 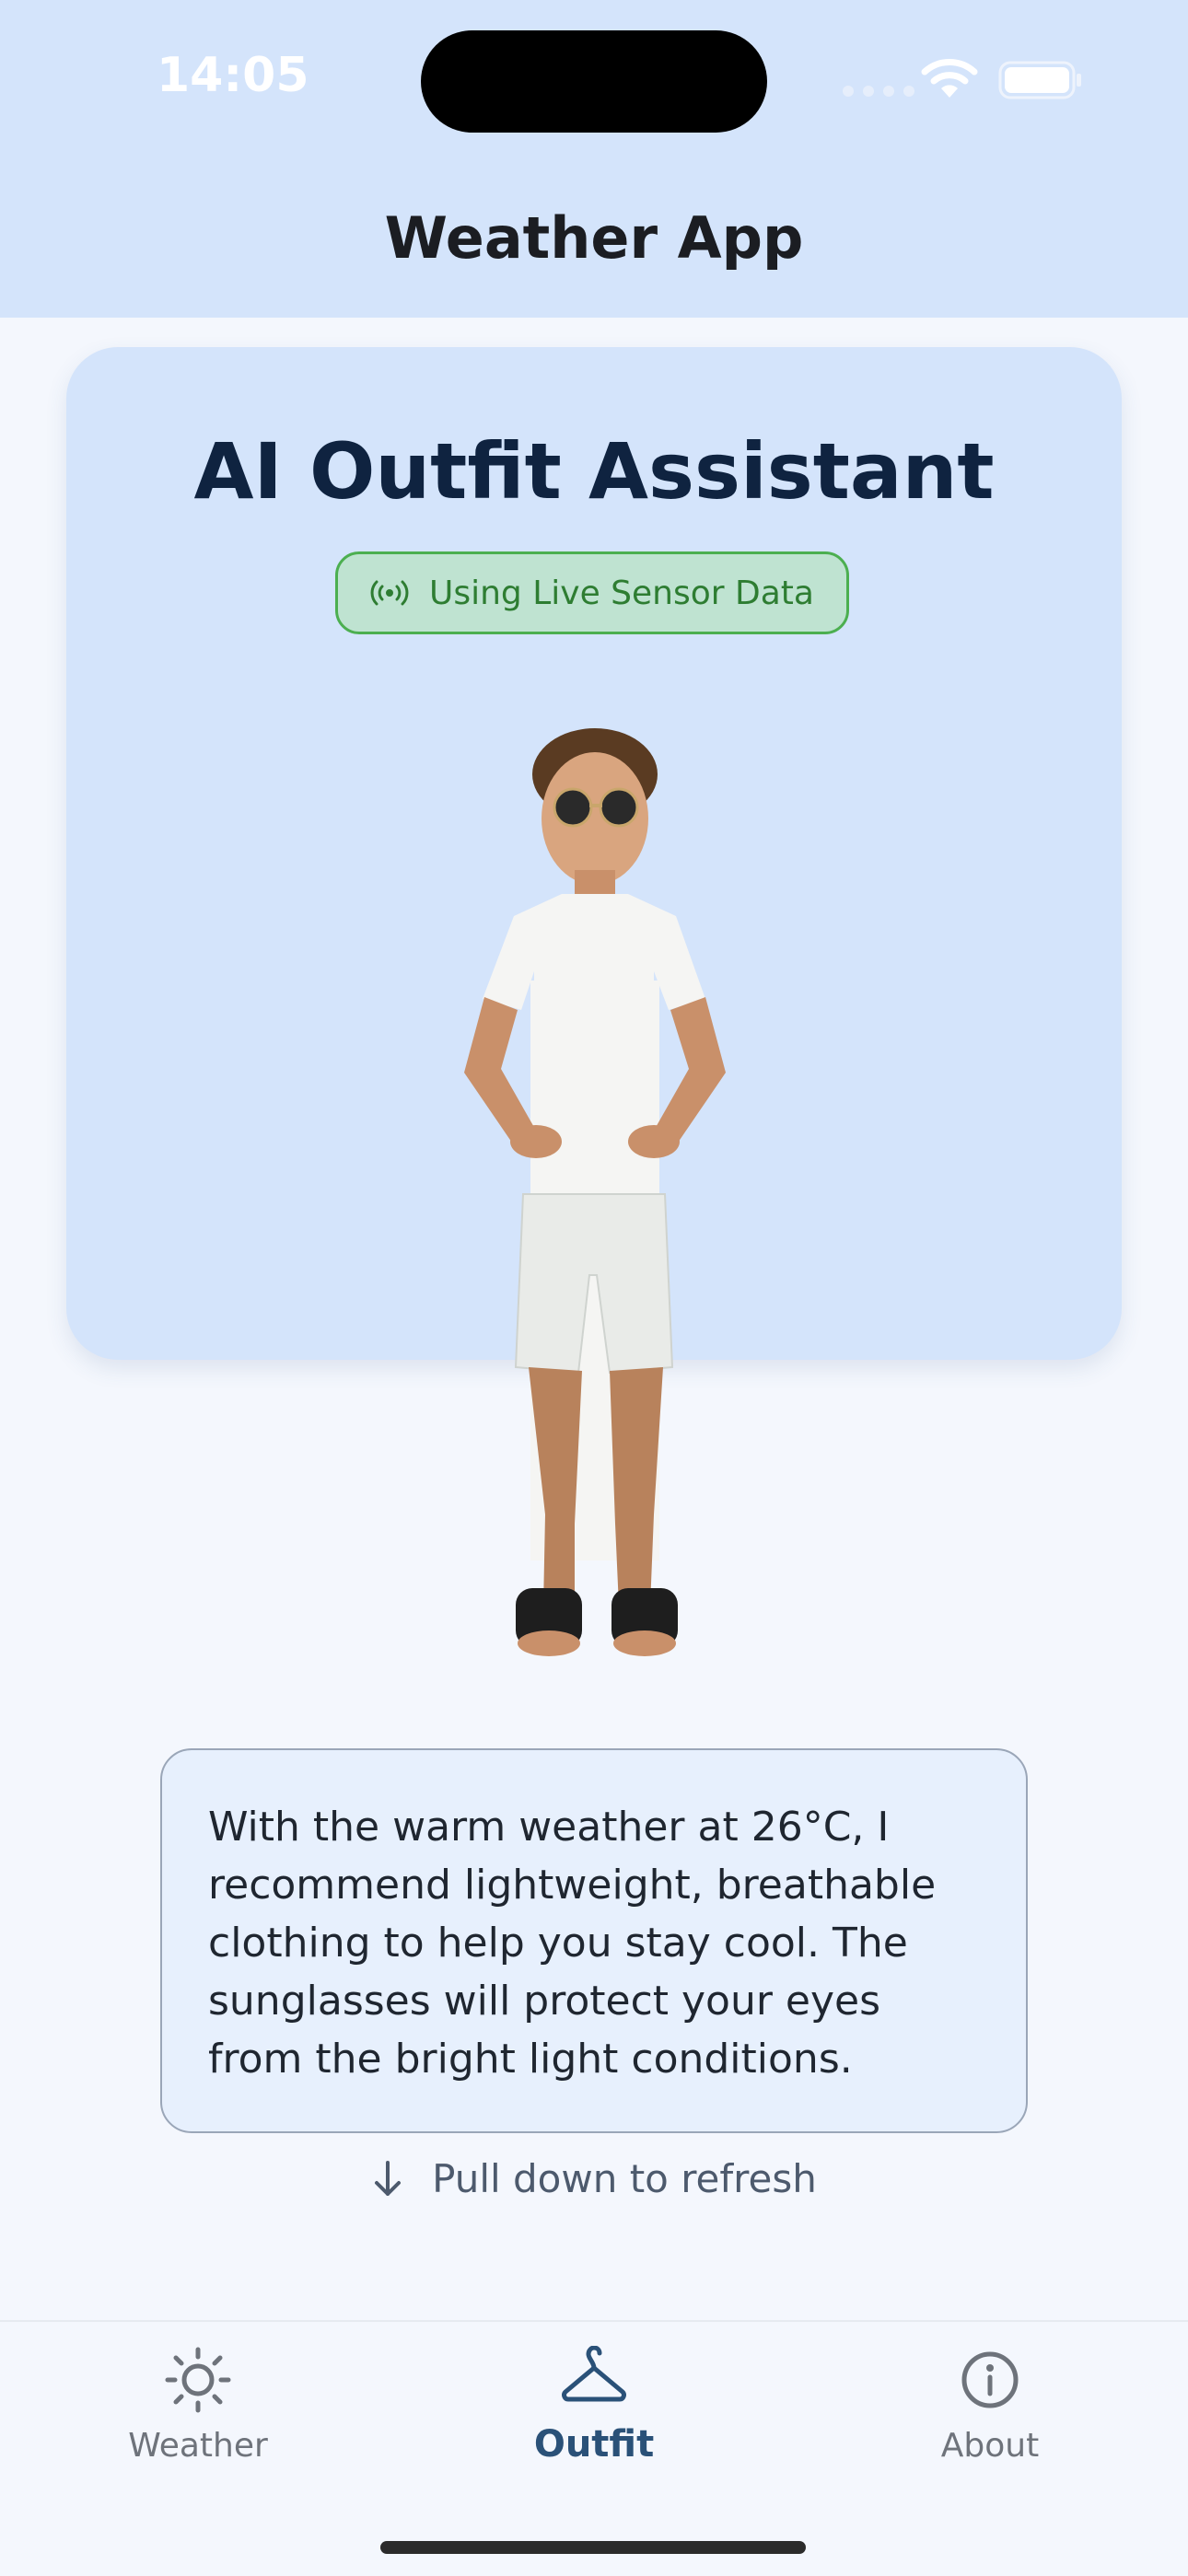 What do you see at coordinates (388, 2178) in the screenshot?
I see `arrow-down-icon` at bounding box center [388, 2178].